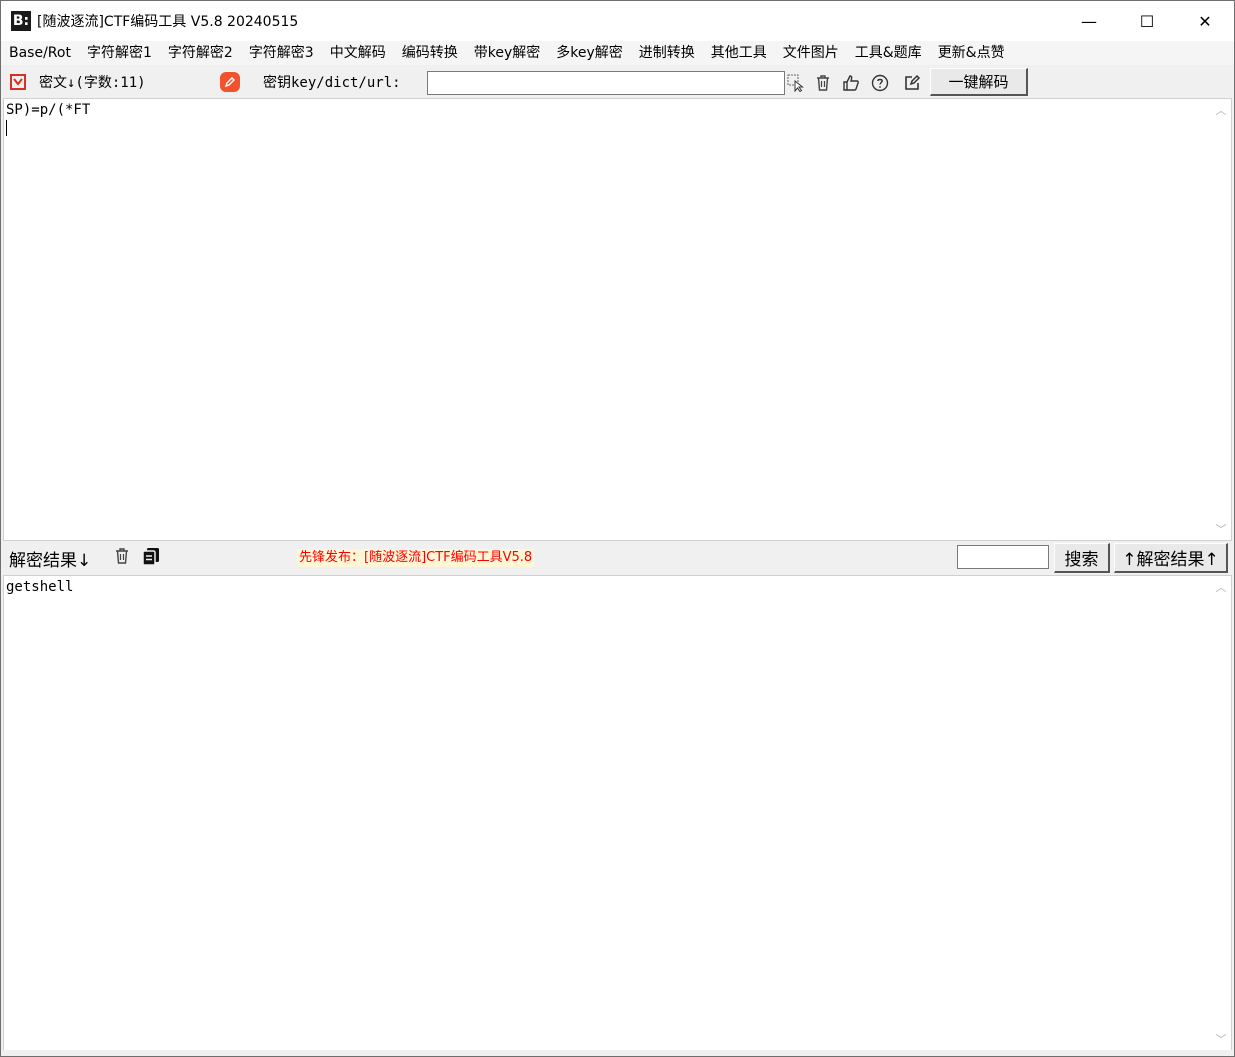  What do you see at coordinates (430, 53) in the screenshot?
I see `menu-encoding-convert: 编码转换` at bounding box center [430, 53].